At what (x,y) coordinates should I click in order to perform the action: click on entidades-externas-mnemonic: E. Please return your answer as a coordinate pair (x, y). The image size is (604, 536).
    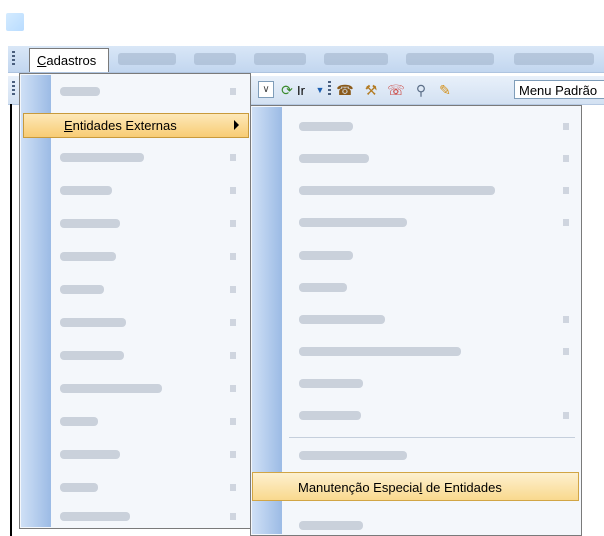
    Looking at the image, I should click on (68, 125).